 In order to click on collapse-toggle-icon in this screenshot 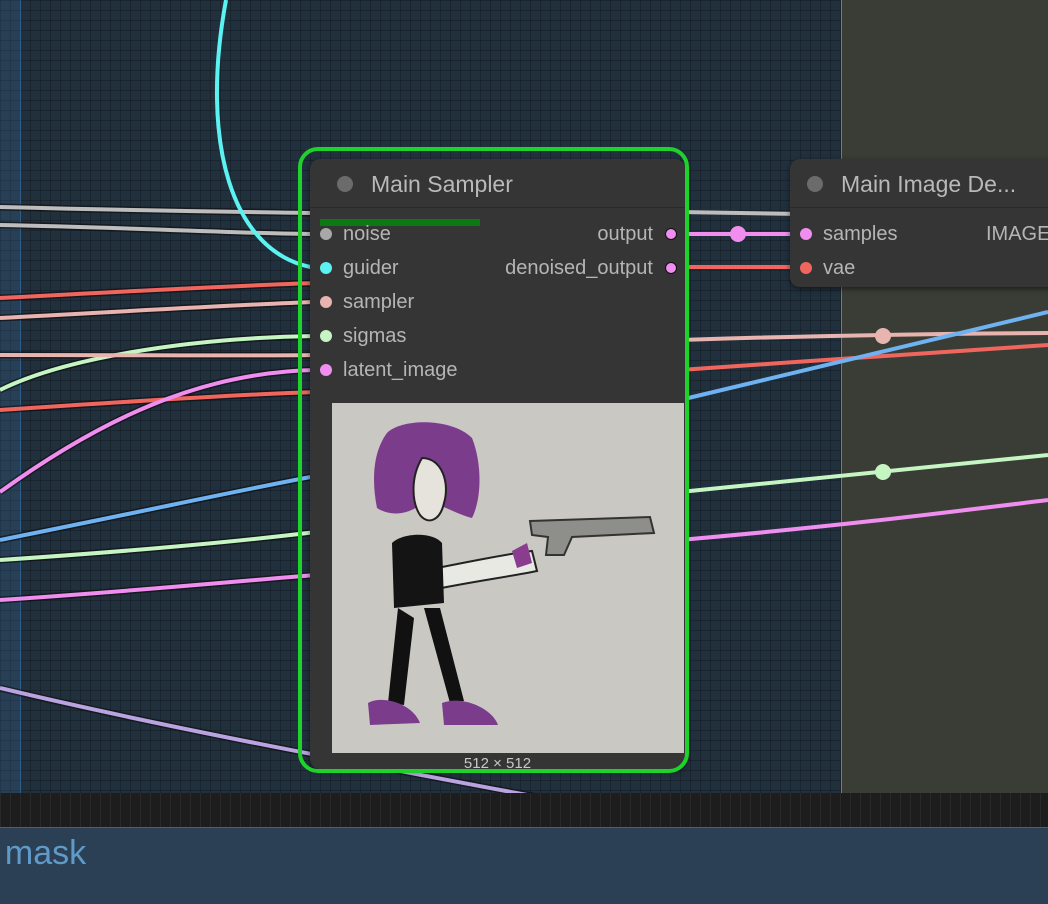, I will do `click(815, 184)`.